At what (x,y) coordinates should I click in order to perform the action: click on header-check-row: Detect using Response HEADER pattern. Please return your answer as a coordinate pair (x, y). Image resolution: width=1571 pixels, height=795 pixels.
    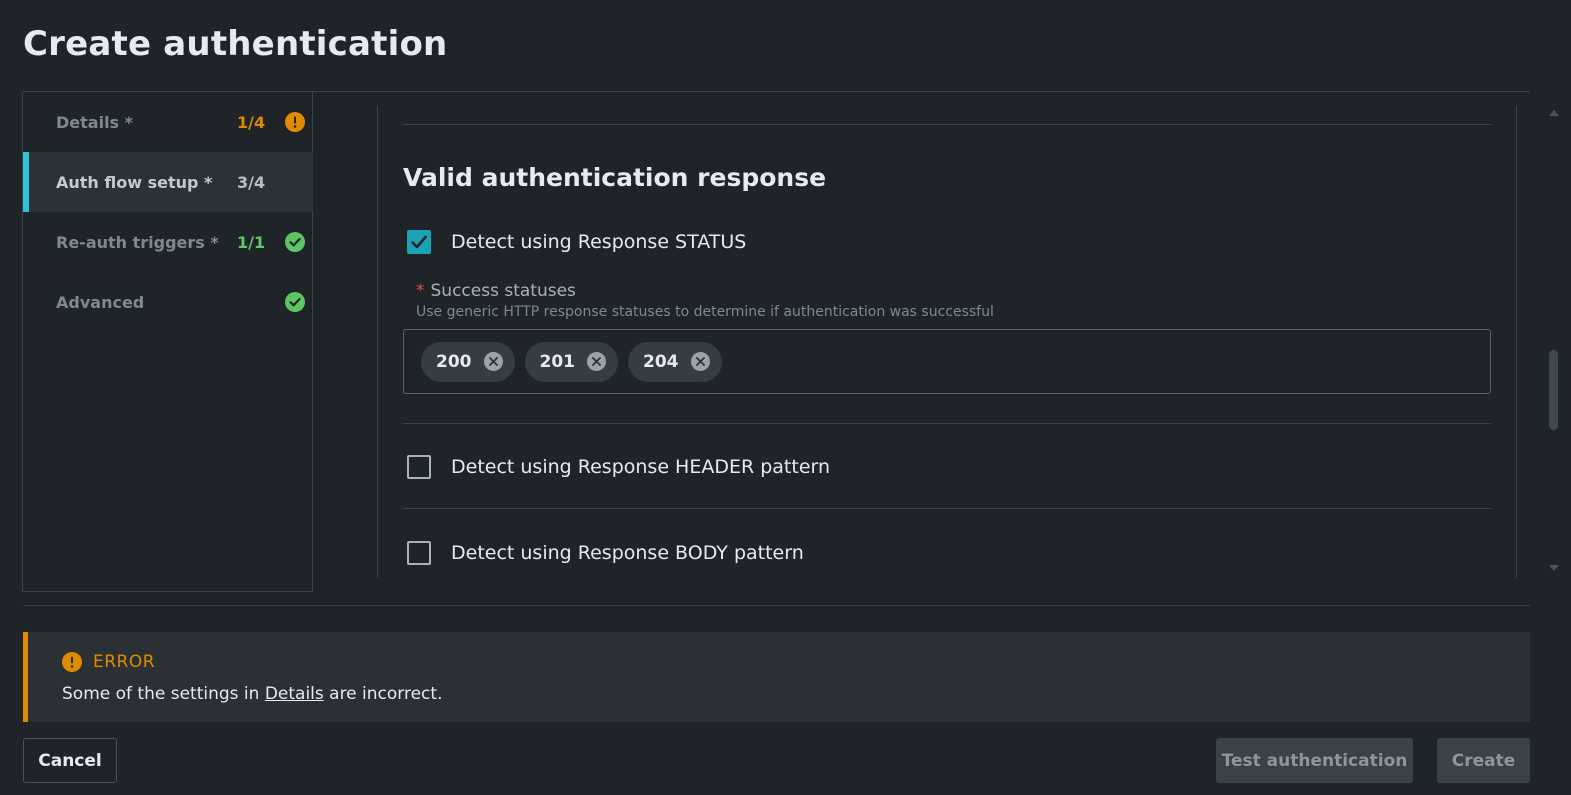
    Looking at the image, I should click on (618, 467).